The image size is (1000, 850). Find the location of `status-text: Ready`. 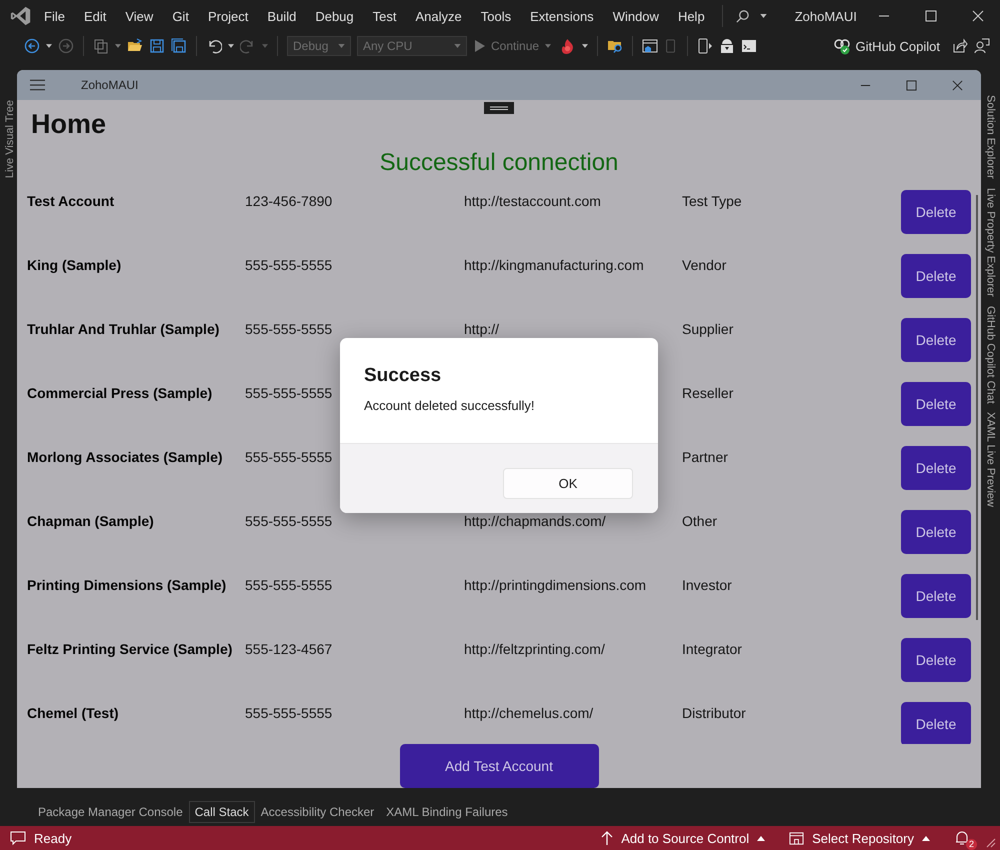

status-text: Ready is located at coordinates (53, 838).